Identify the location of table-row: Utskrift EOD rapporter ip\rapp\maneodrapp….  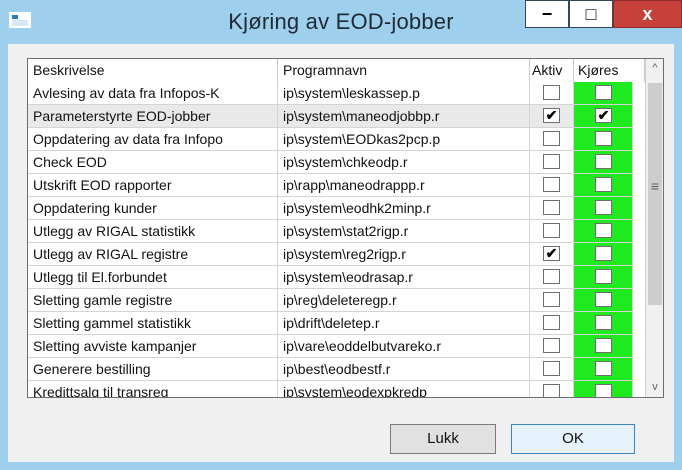
(336, 185).